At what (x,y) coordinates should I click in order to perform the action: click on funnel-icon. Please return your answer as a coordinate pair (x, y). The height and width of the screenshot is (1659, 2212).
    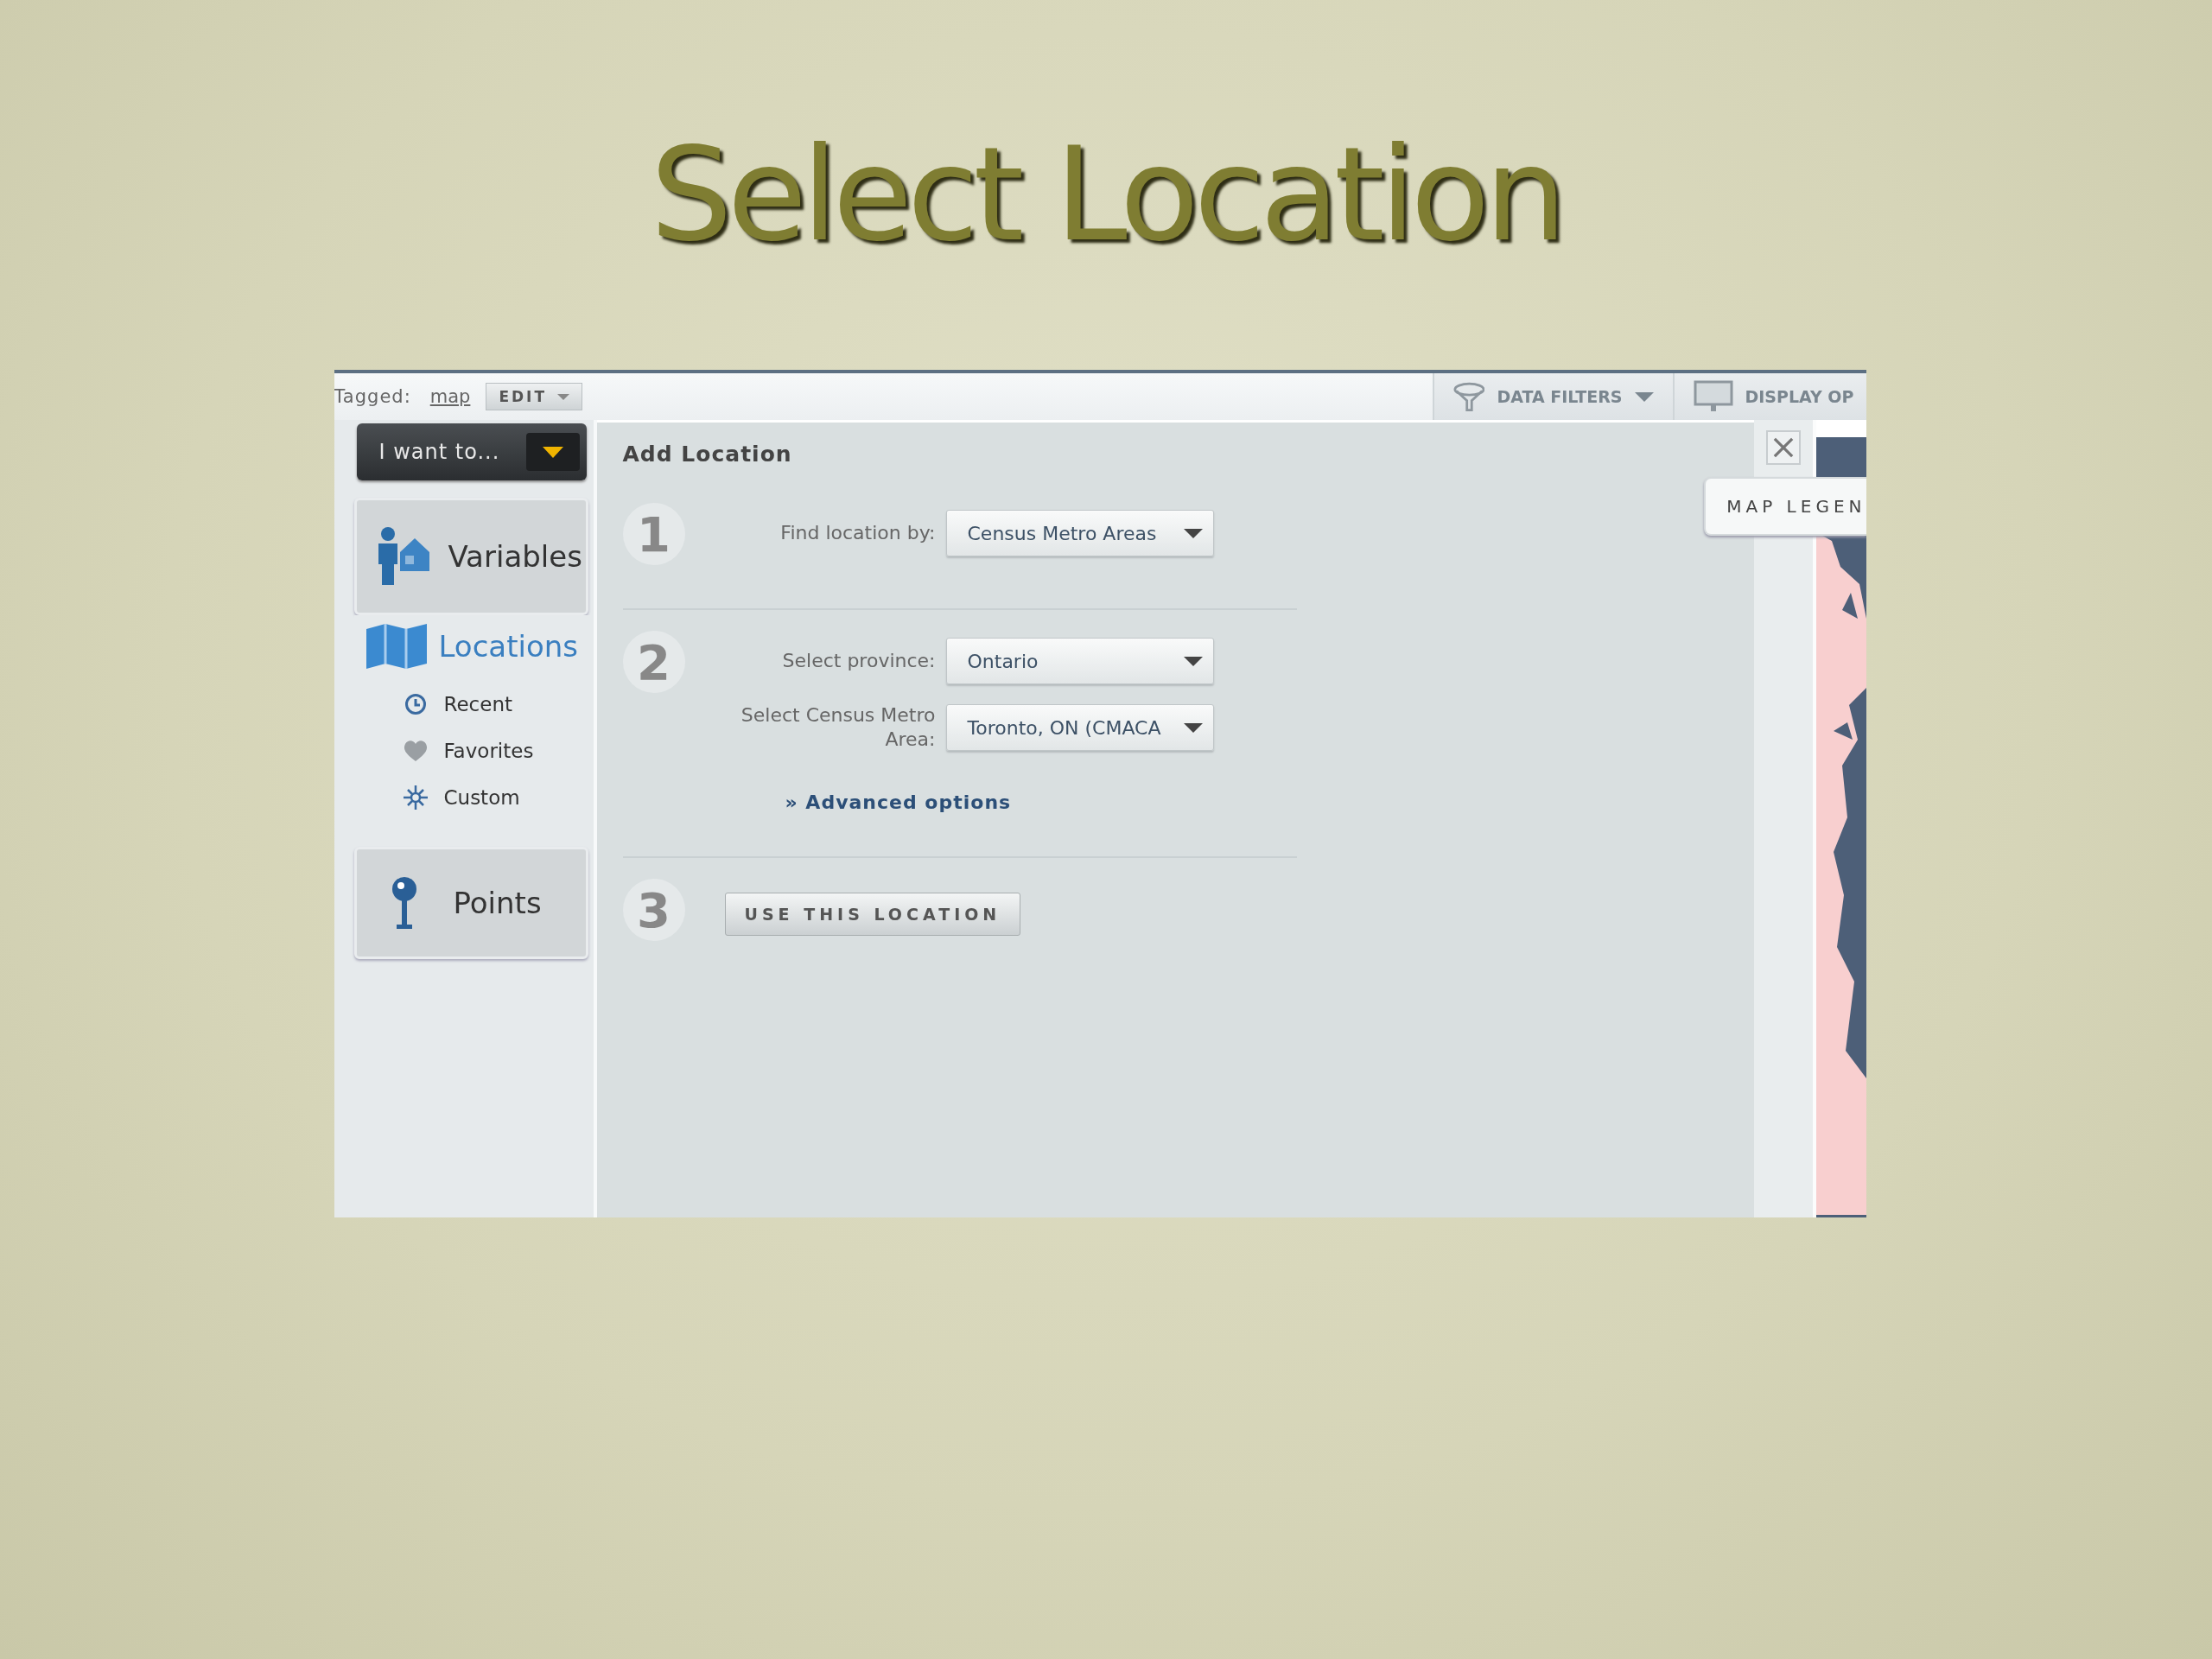
    Looking at the image, I should click on (1468, 396).